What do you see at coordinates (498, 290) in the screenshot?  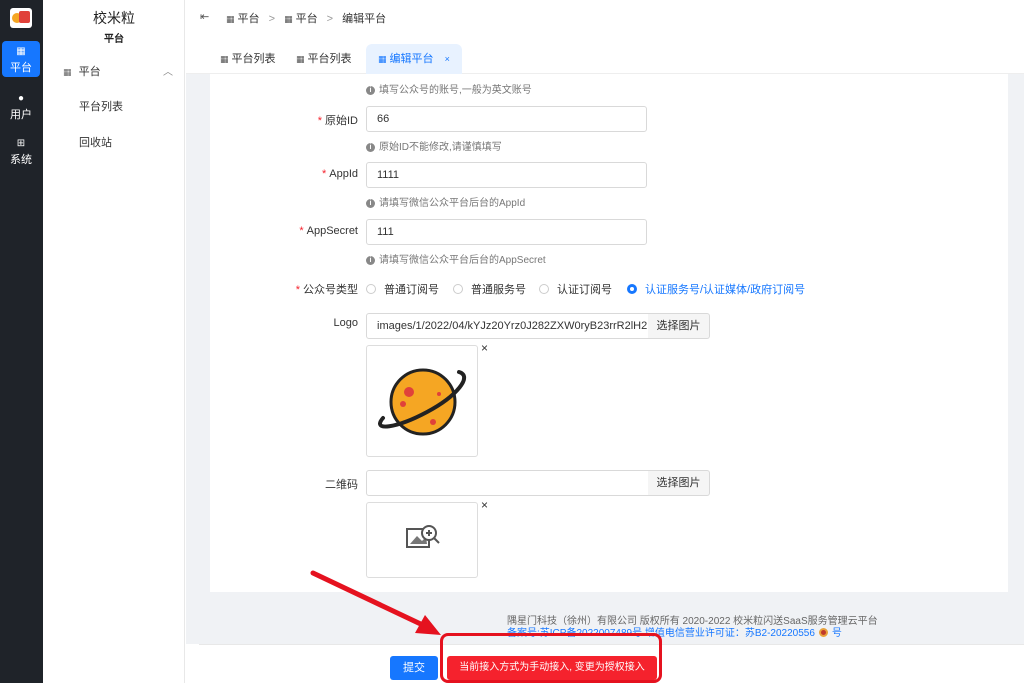 I see `radio-label: 普通服务号` at bounding box center [498, 290].